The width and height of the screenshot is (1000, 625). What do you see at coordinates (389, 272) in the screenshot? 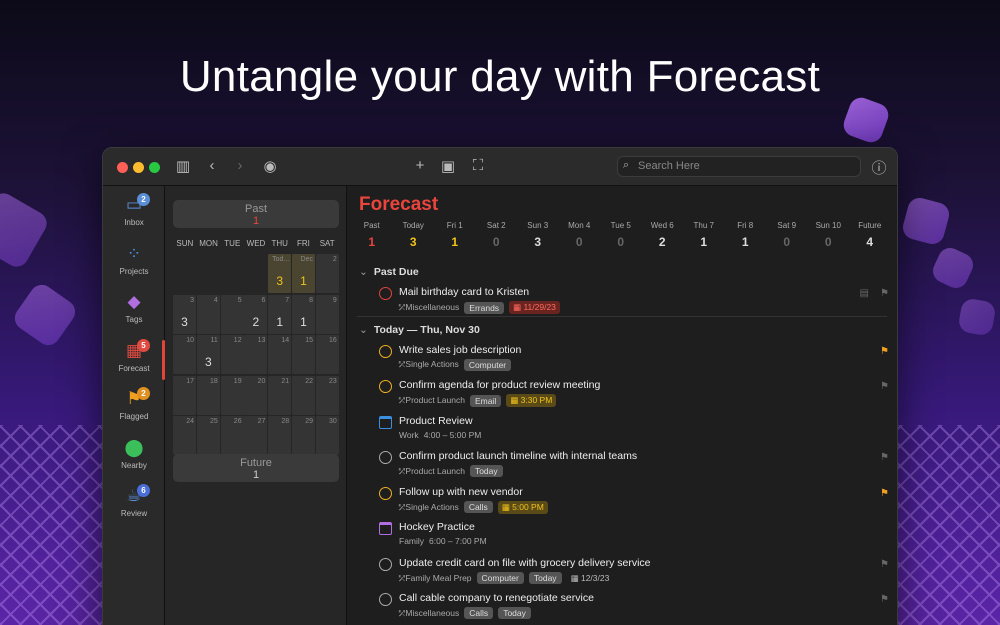
I see `section-header: ⌄ Past Due` at bounding box center [389, 272].